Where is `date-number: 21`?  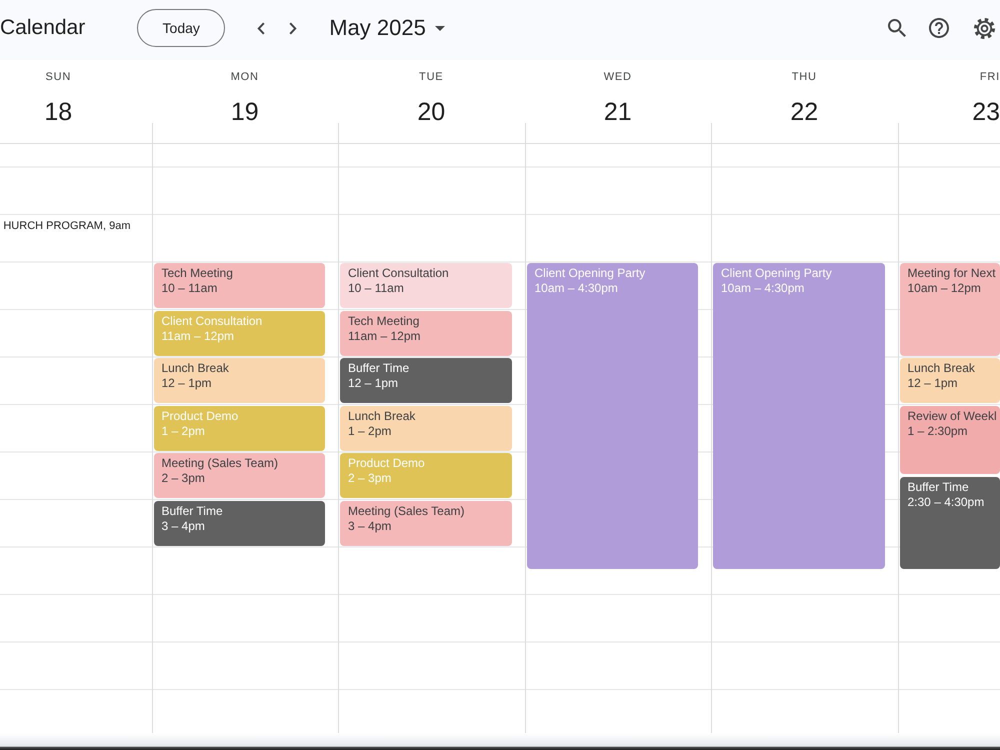 date-number: 21 is located at coordinates (618, 112).